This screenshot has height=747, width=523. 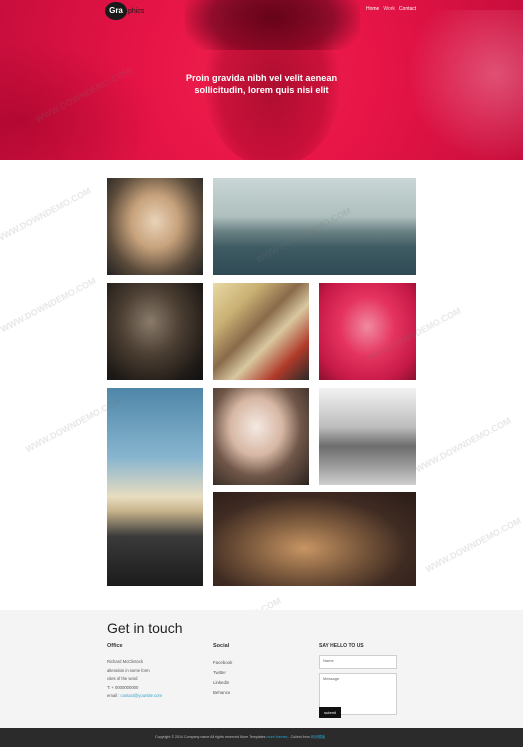 I want to click on office-line: Richard McClintock, so click(x=125, y=661).